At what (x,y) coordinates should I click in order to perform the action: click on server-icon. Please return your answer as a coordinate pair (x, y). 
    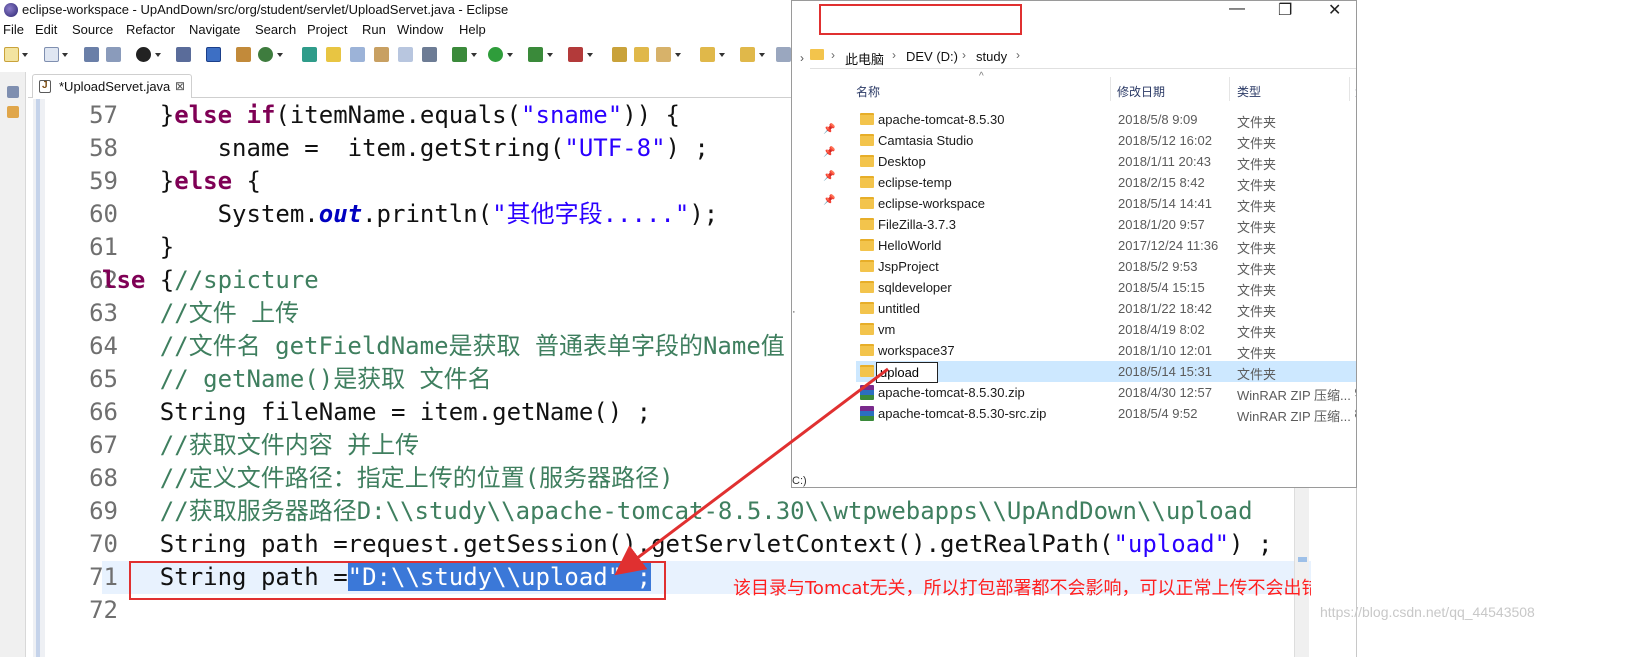
    Looking at the image, I should click on (575, 54).